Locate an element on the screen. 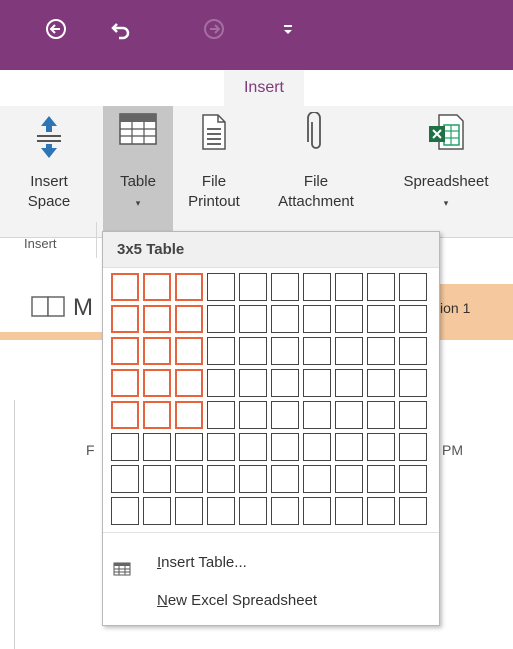  tab-insert: Insert is located at coordinates (264, 88).